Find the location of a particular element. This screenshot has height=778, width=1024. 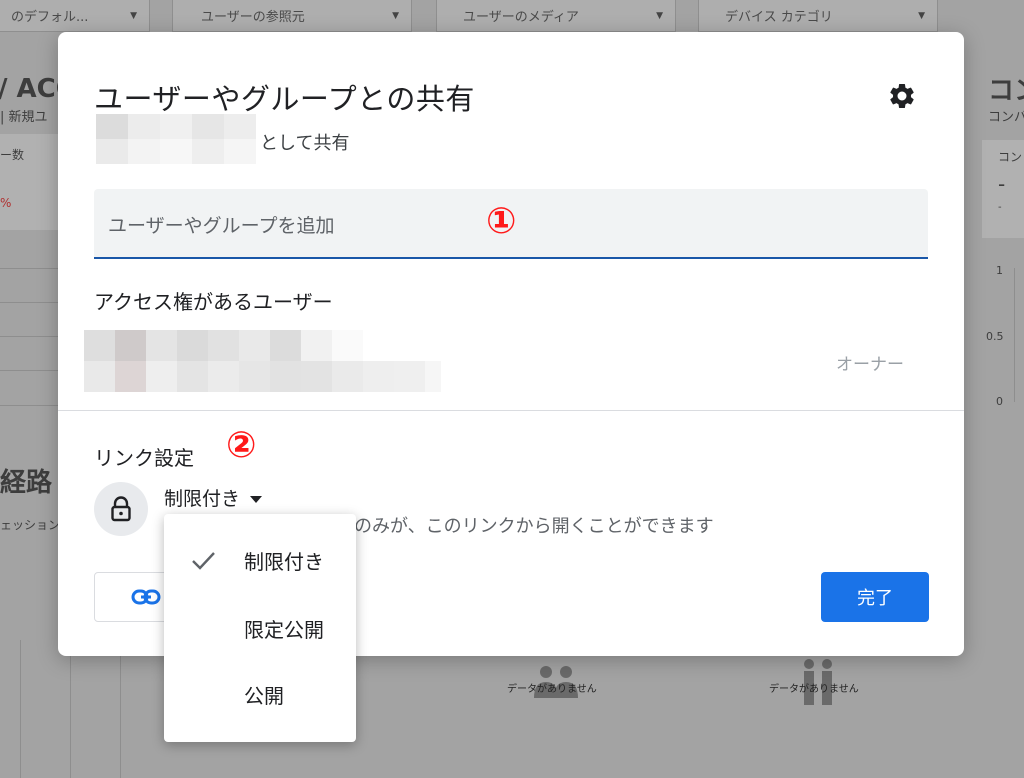

menu-item-label: 公開 is located at coordinates (264, 696).